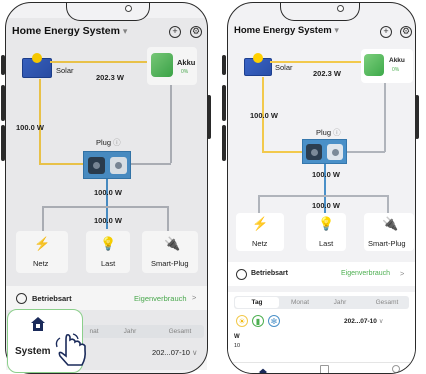  I want to click on grid-filter-icon: ✻, so click(274, 321).